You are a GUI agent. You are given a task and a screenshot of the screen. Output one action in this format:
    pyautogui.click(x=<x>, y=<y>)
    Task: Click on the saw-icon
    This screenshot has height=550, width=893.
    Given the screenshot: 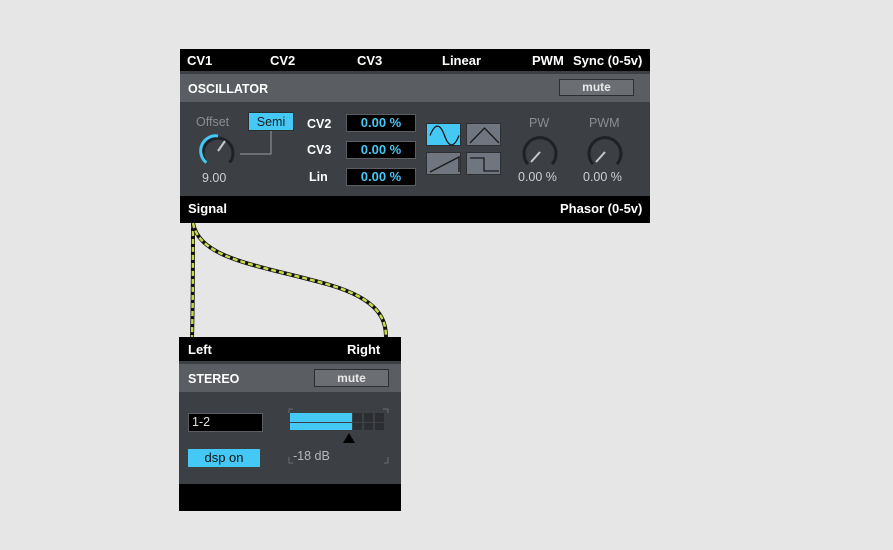 What is the action you would take?
    pyautogui.click(x=444, y=164)
    